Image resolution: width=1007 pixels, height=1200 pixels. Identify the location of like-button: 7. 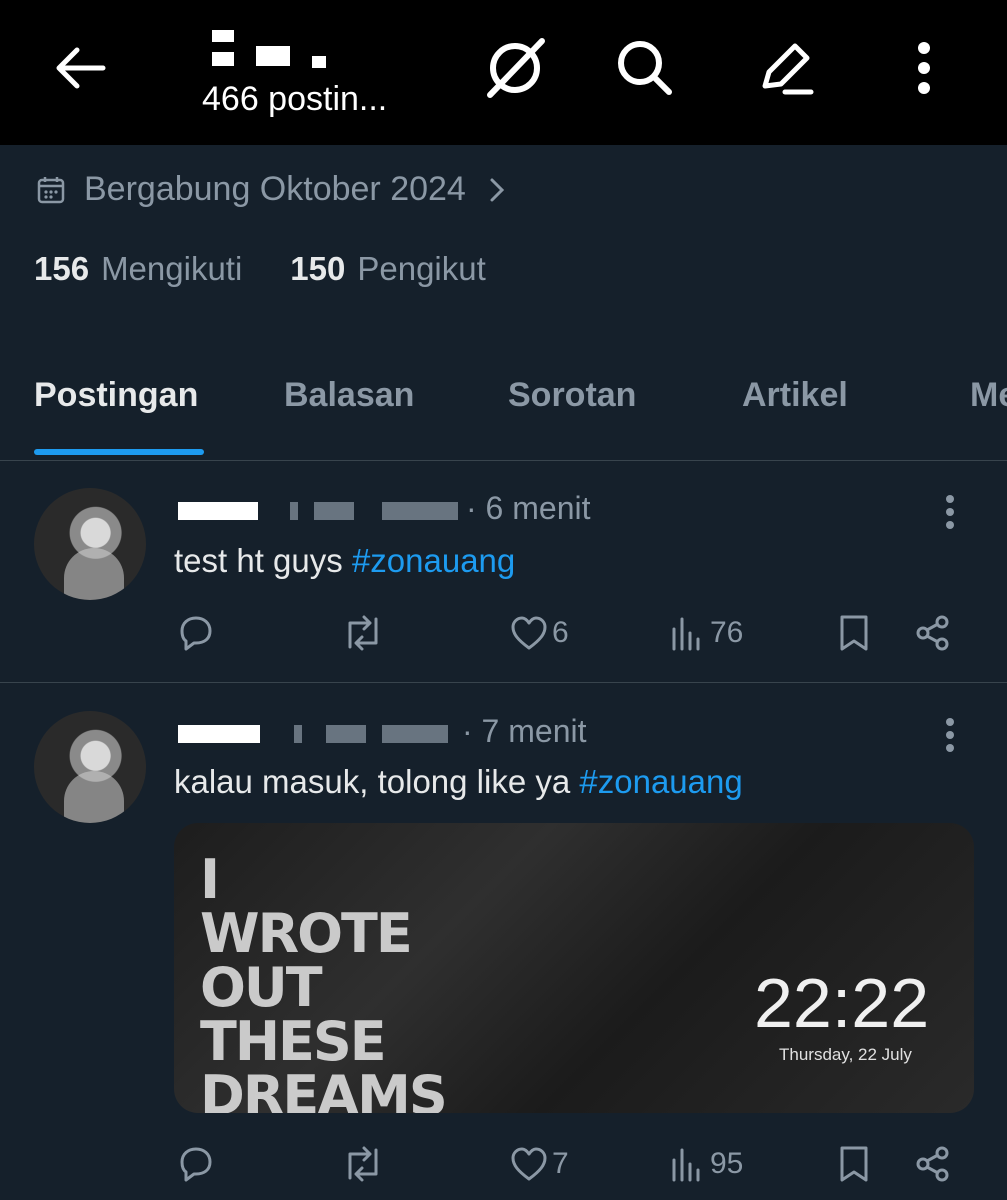
(539, 1164).